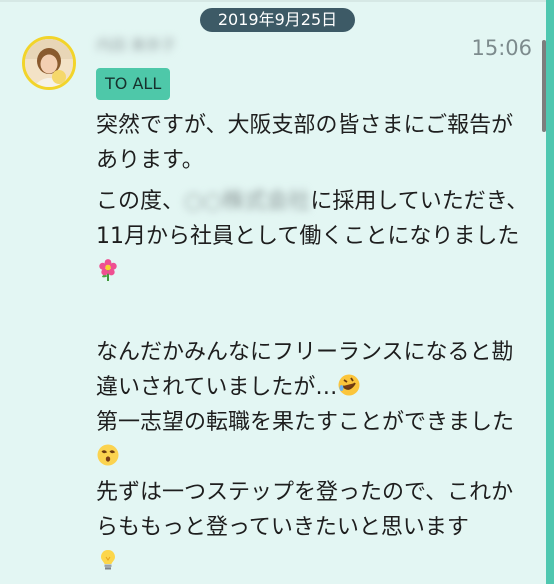  I want to click on sender-name: 内田 美奈子, so click(155, 45).